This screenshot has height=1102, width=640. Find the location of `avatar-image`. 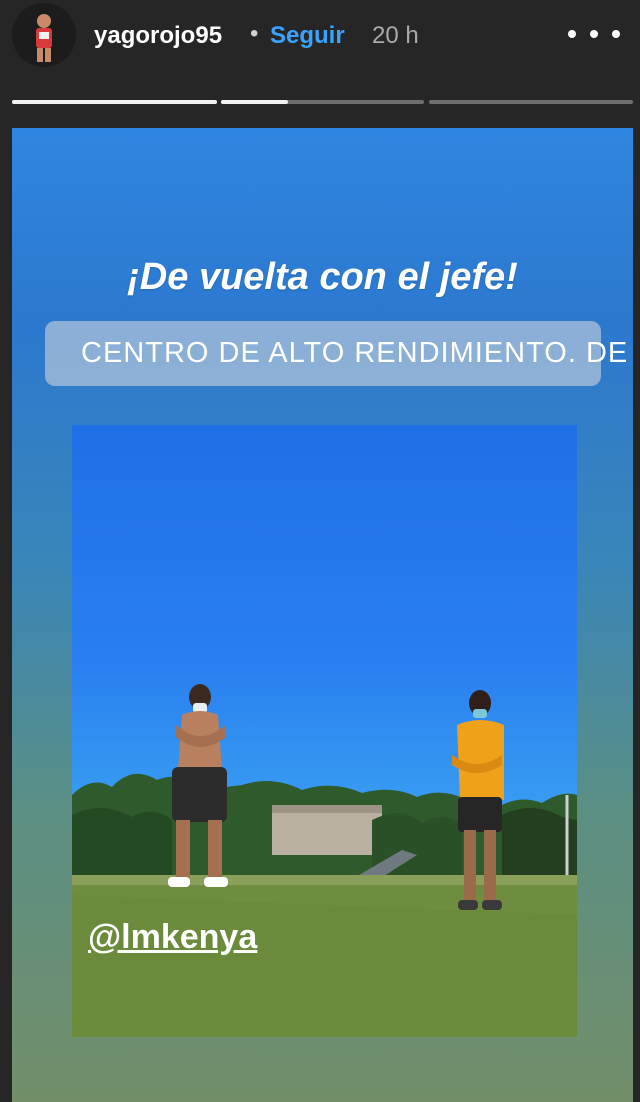

avatar-image is located at coordinates (44, 35).